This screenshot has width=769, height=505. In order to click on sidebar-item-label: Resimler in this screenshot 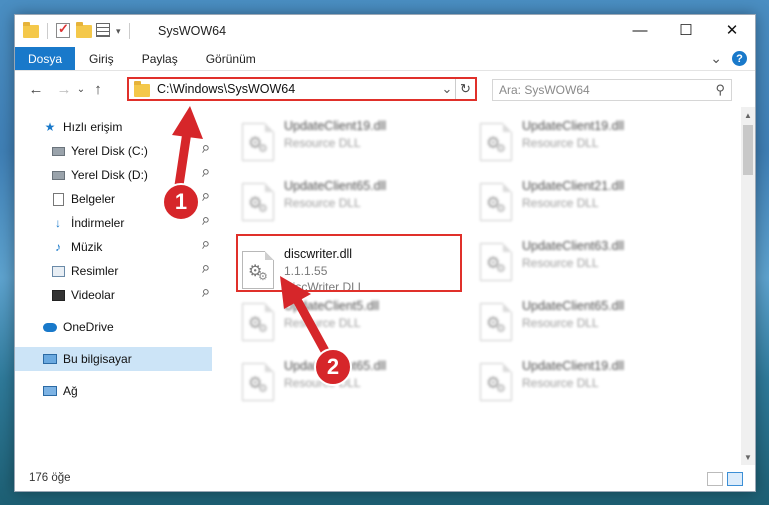, I will do `click(95, 271)`.